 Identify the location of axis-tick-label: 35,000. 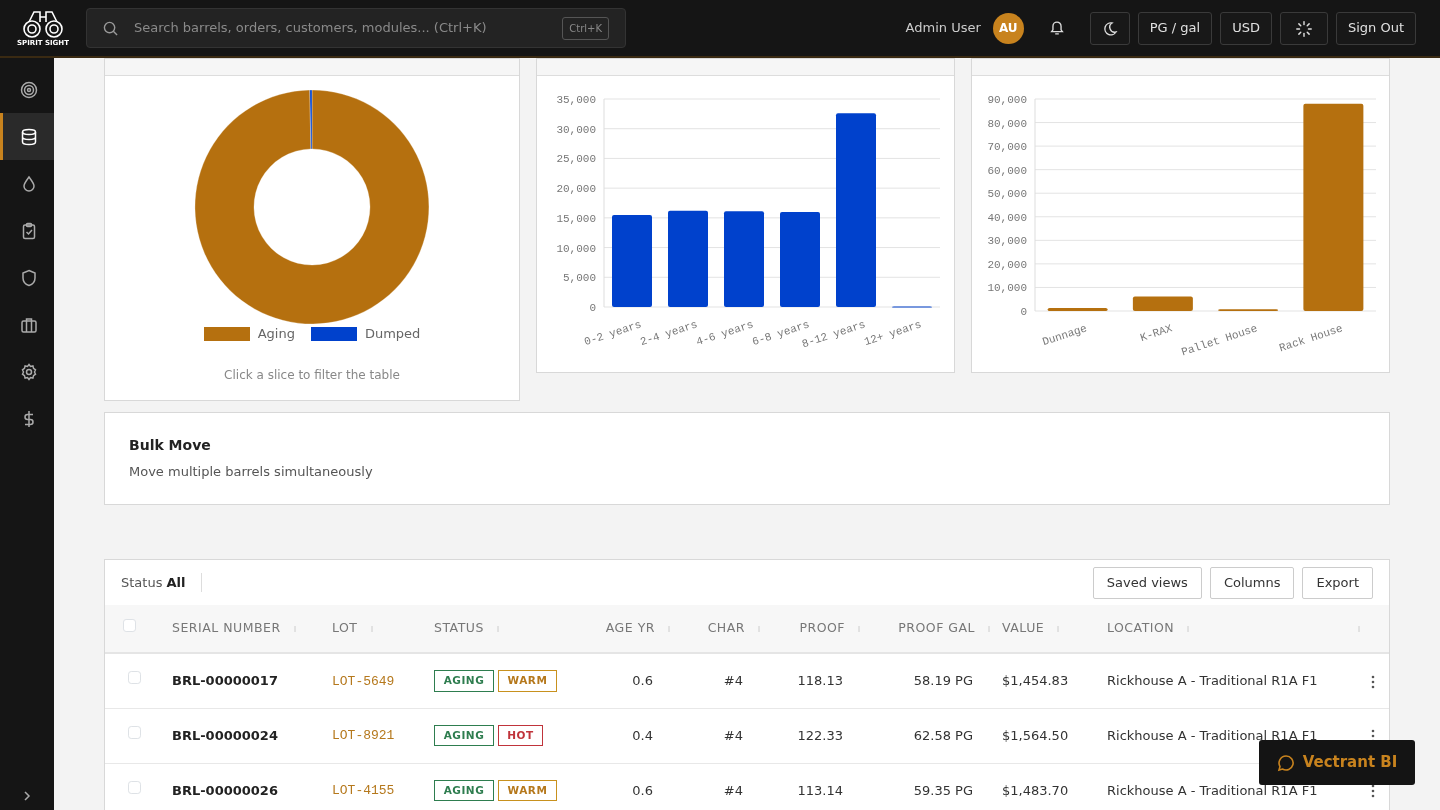
(576, 100).